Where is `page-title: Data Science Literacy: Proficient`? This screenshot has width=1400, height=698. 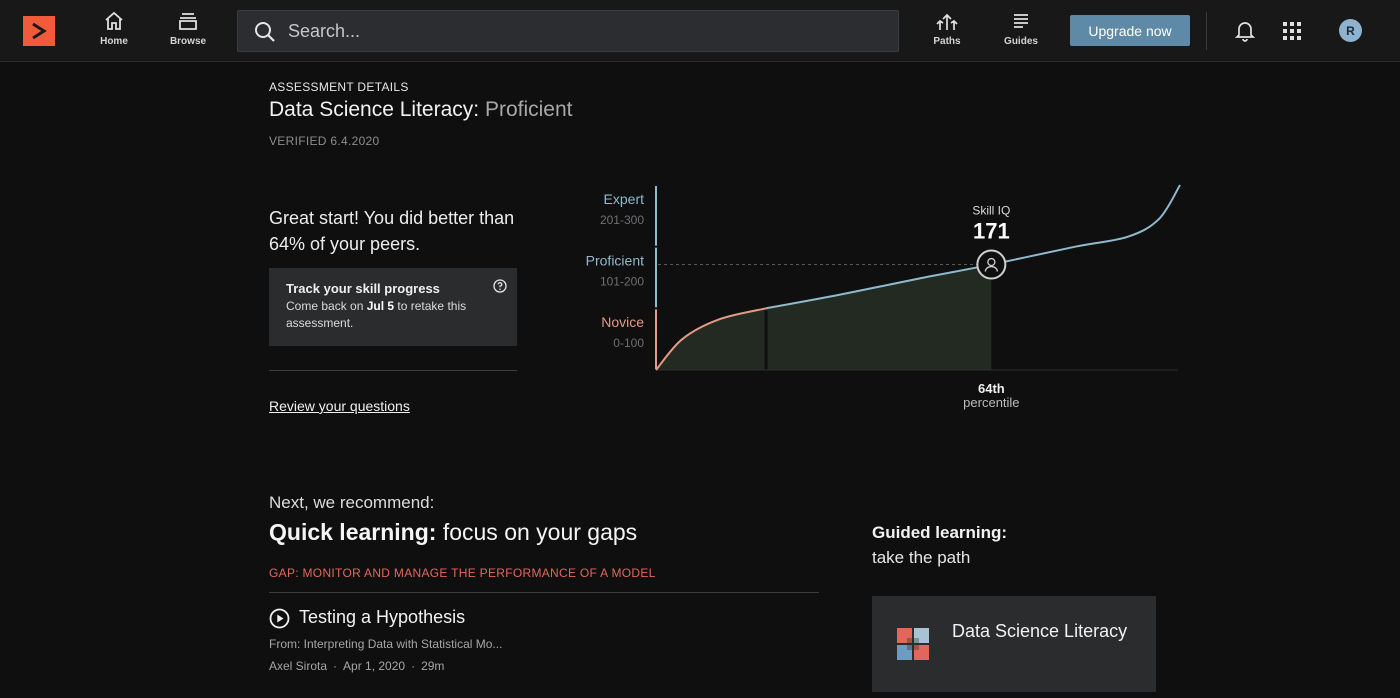
page-title: Data Science Literacy: Proficient is located at coordinates (421, 110).